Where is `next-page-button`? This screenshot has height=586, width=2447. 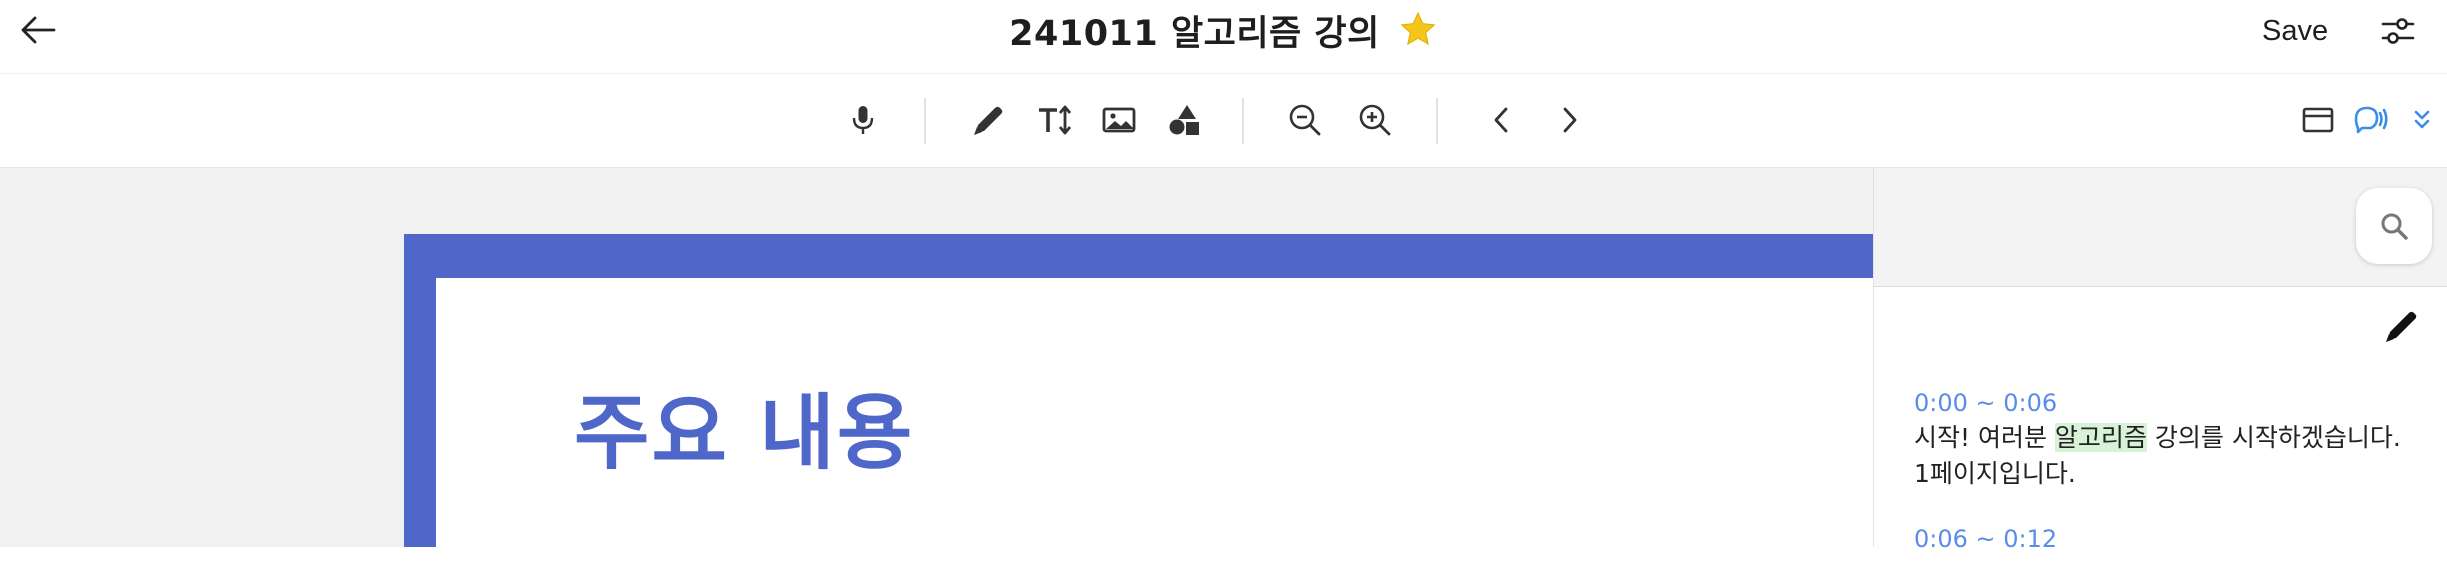
next-page-button is located at coordinates (1570, 120).